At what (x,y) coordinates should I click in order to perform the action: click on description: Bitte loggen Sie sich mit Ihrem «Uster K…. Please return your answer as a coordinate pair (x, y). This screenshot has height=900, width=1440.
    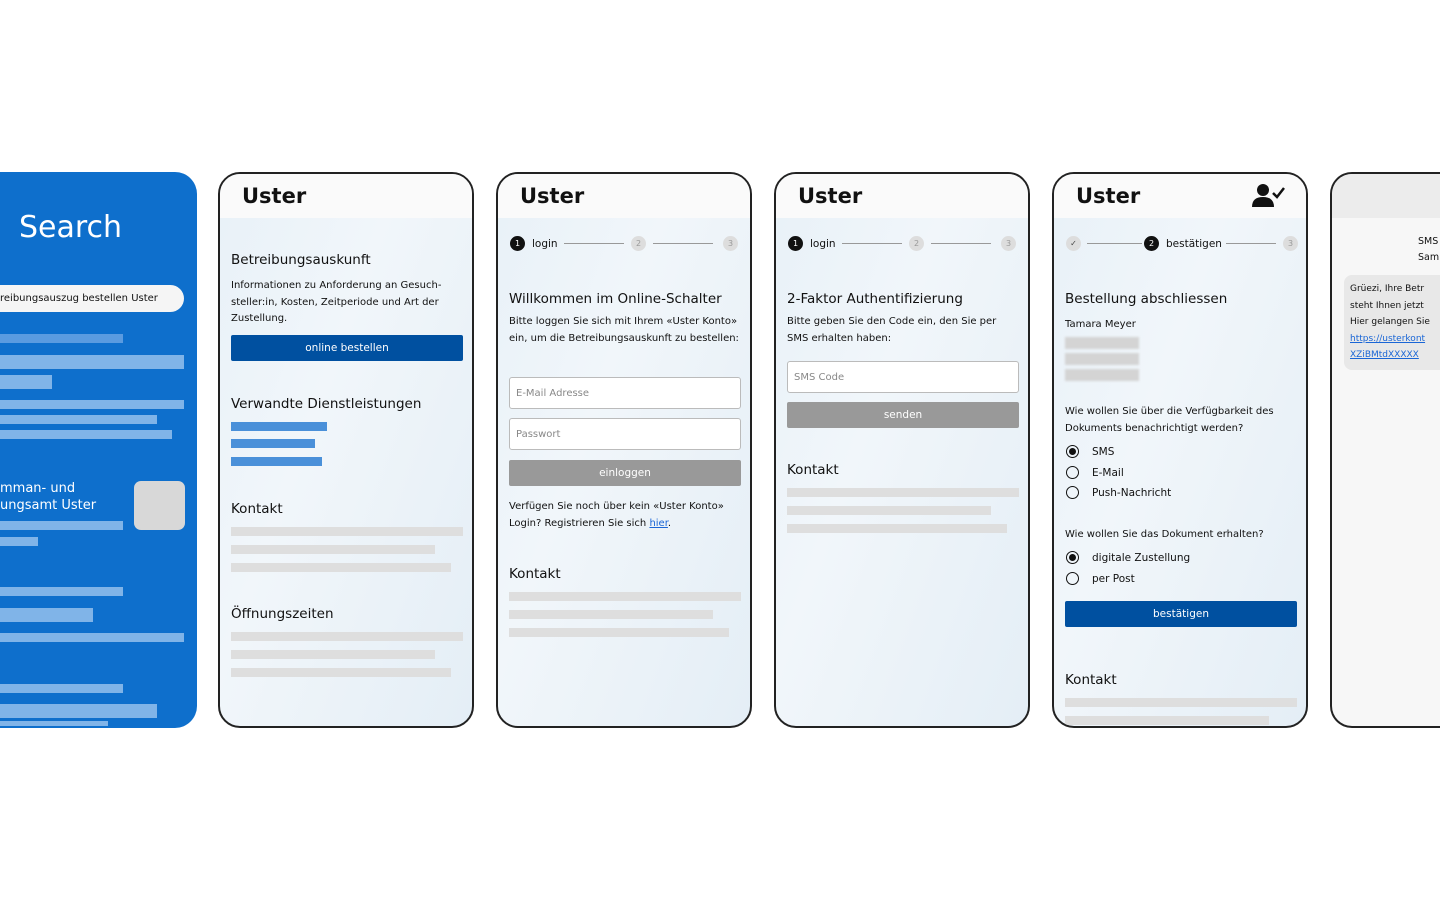
    Looking at the image, I should click on (624, 330).